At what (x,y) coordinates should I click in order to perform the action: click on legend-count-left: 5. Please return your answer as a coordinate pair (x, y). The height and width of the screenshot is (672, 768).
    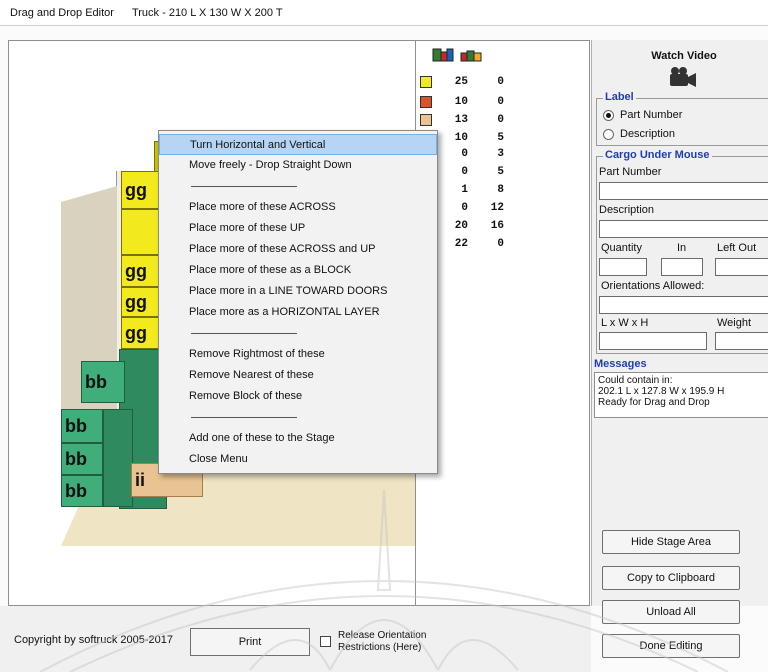
    Looking at the image, I should click on (500, 172).